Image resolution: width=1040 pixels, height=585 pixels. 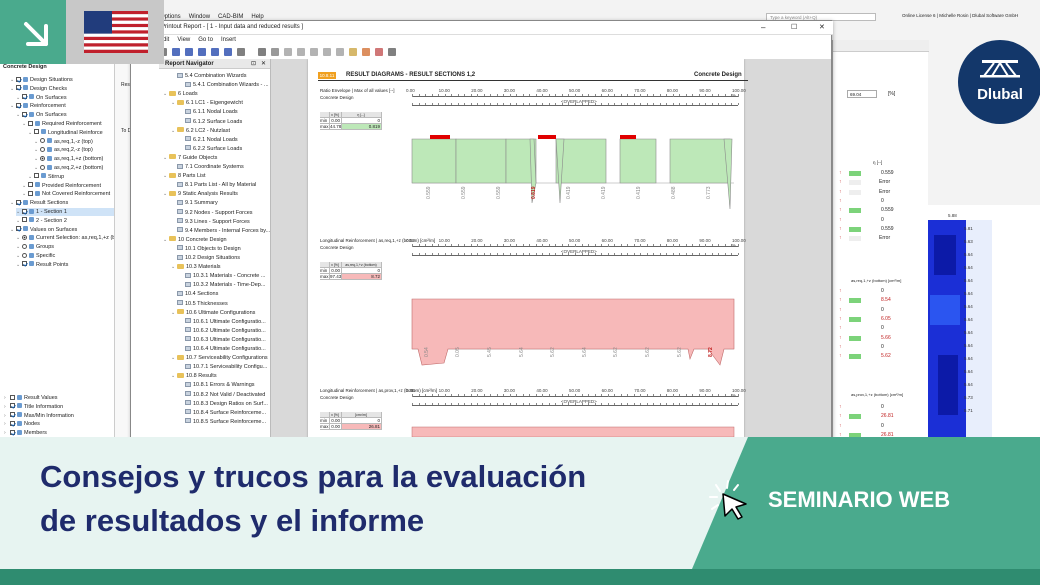 I want to click on navigator-item: 9.1 Summary, so click(x=194, y=203).